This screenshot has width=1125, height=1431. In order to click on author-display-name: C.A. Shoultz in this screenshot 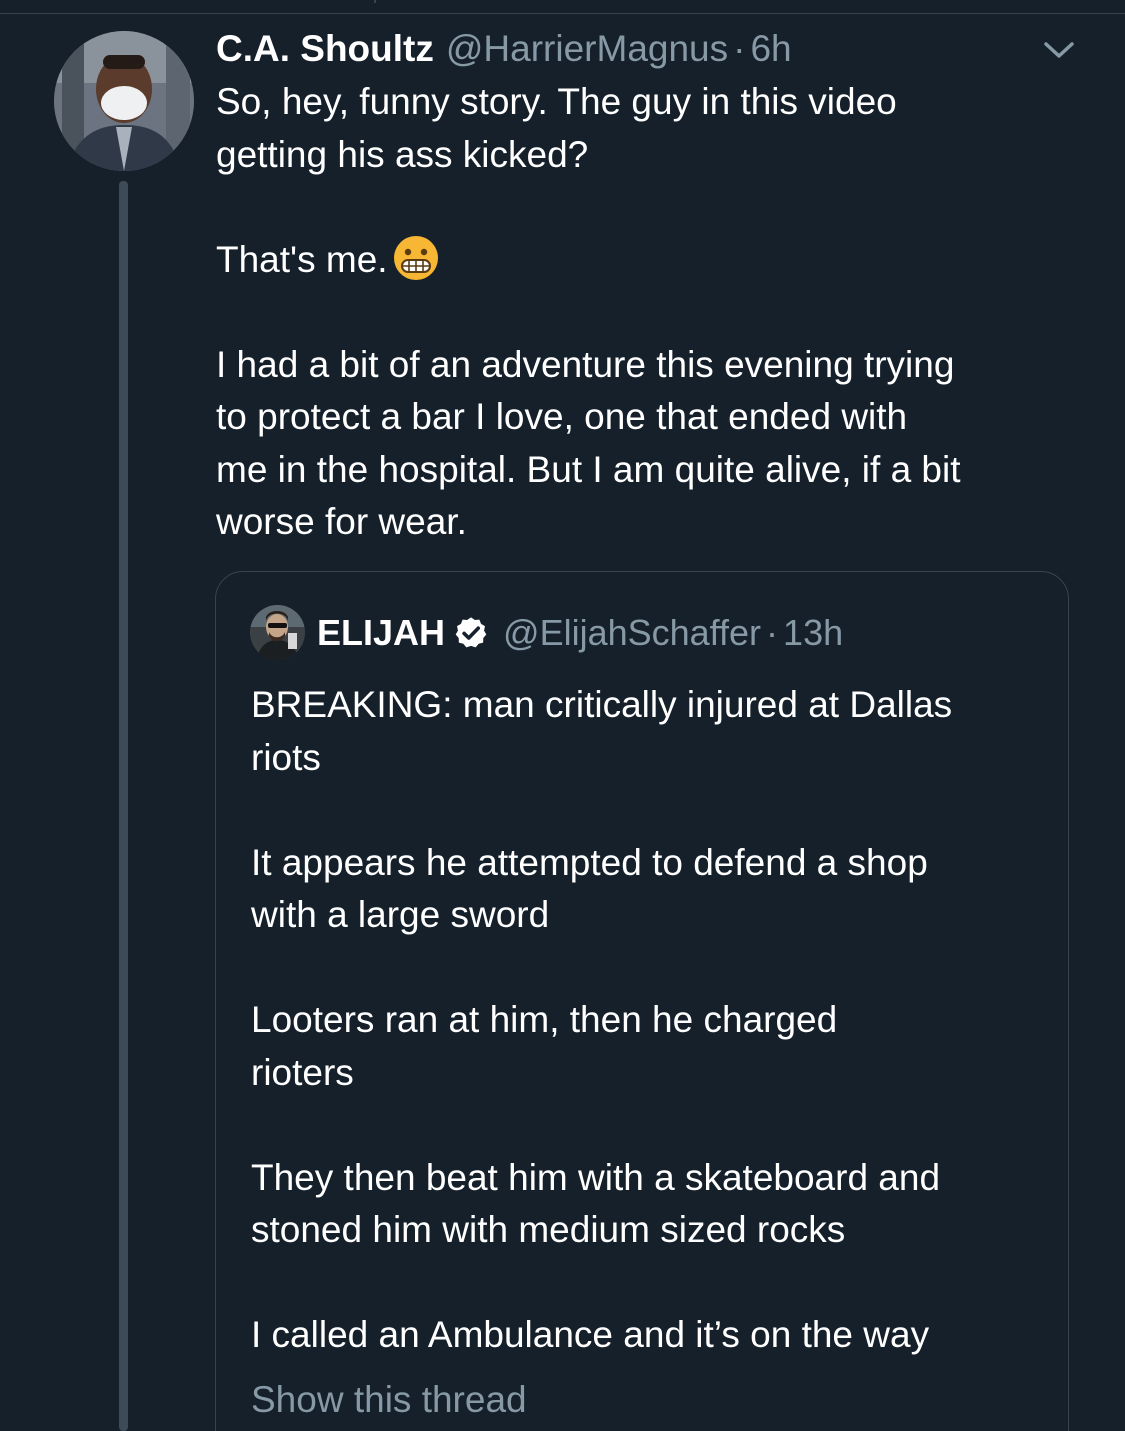, I will do `click(325, 49)`.